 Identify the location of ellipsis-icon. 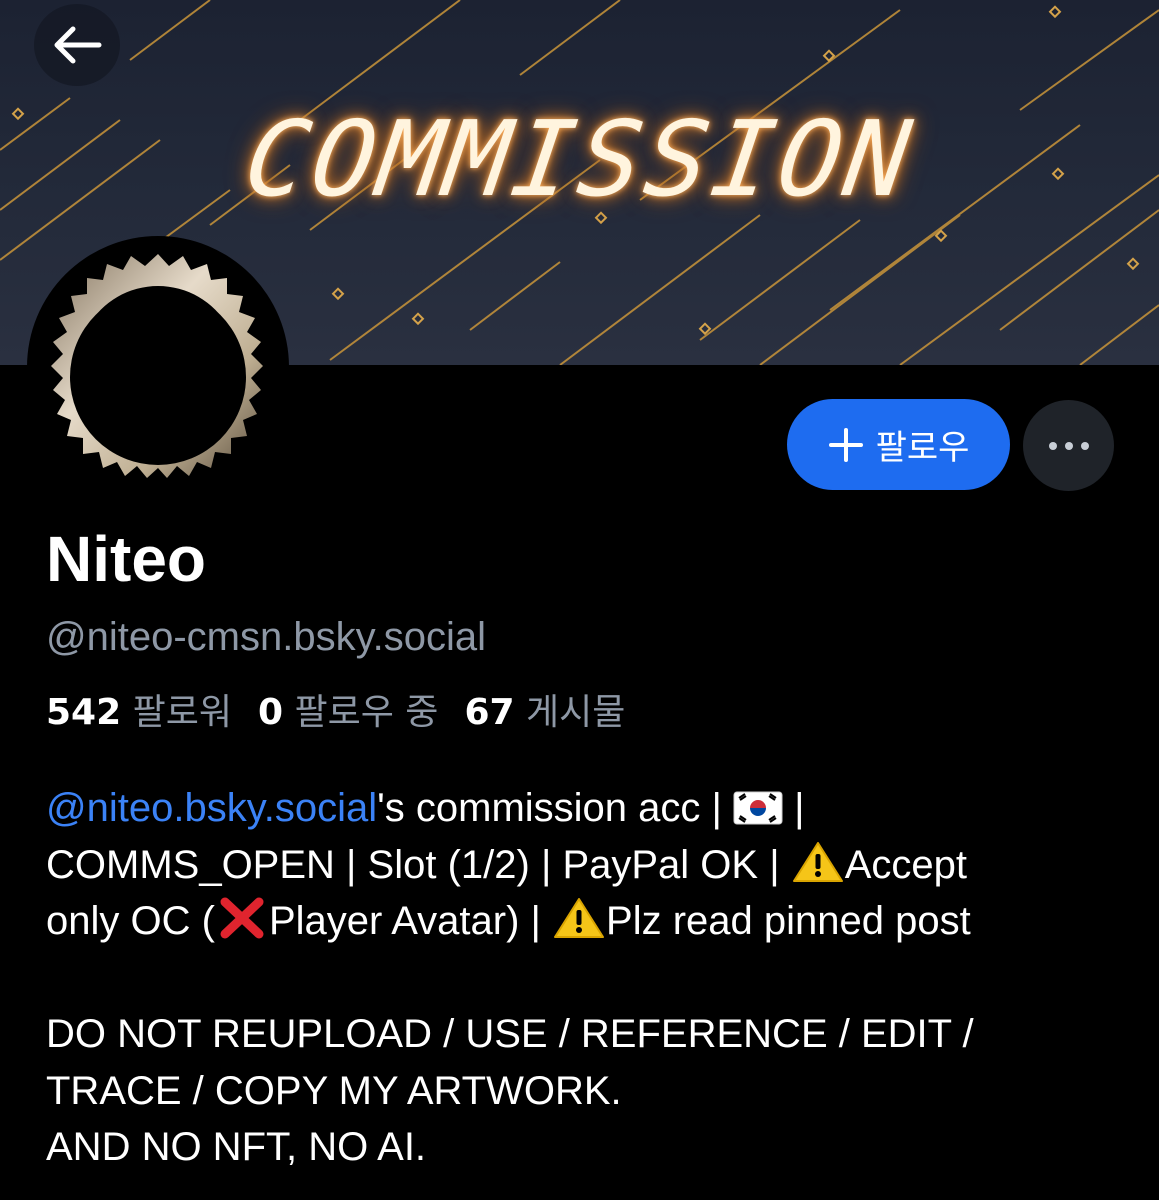
(1068, 445).